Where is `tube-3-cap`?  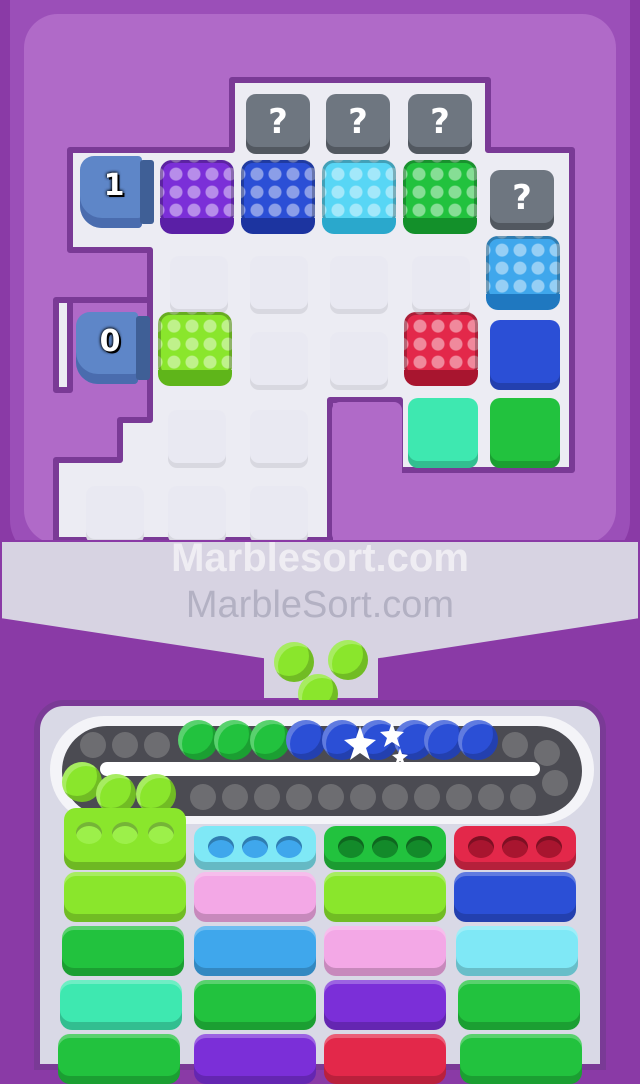 tube-3-cap is located at coordinates (385, 848).